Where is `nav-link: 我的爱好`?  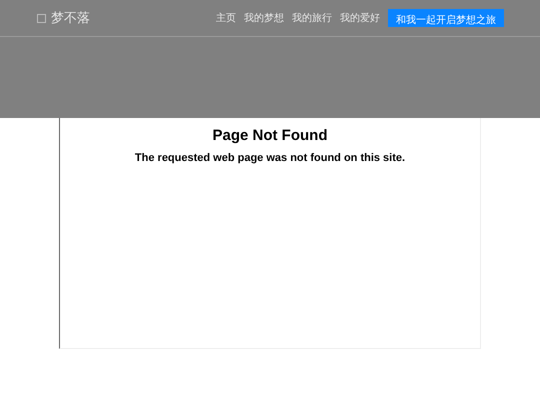
nav-link: 我的爱好 is located at coordinates (360, 18).